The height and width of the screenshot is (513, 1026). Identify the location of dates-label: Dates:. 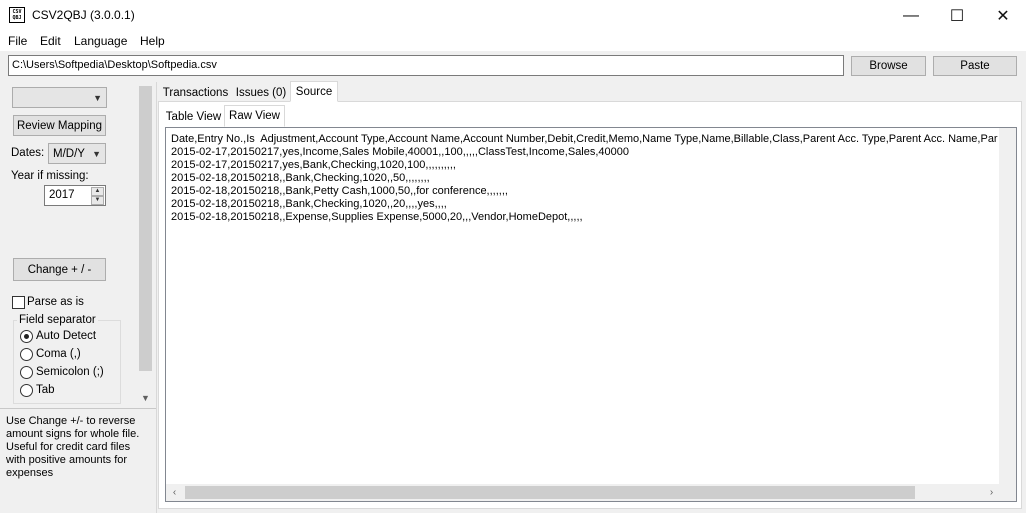
(28, 153).